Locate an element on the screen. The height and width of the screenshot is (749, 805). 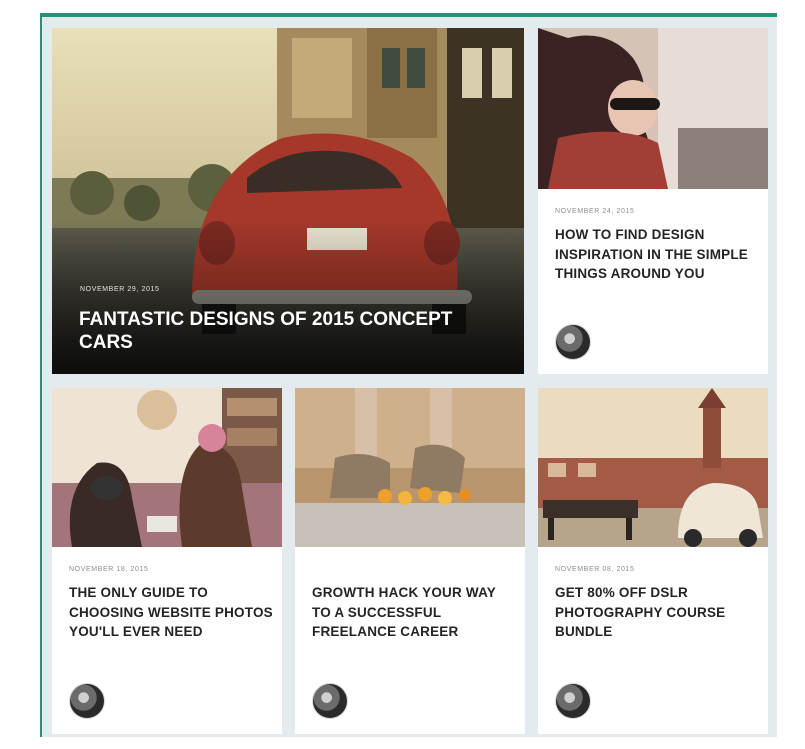
post-date: November 18, 2015 is located at coordinates (109, 569).